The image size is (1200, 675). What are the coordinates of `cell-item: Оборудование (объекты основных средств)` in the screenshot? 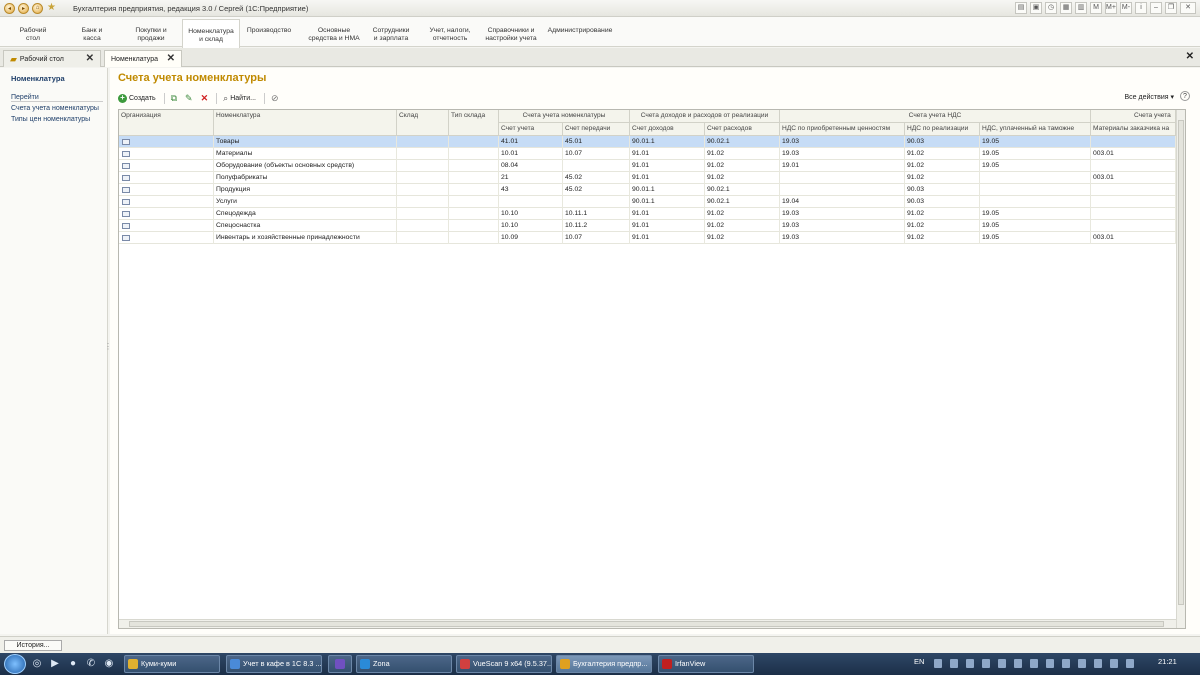 It's located at (305, 166).